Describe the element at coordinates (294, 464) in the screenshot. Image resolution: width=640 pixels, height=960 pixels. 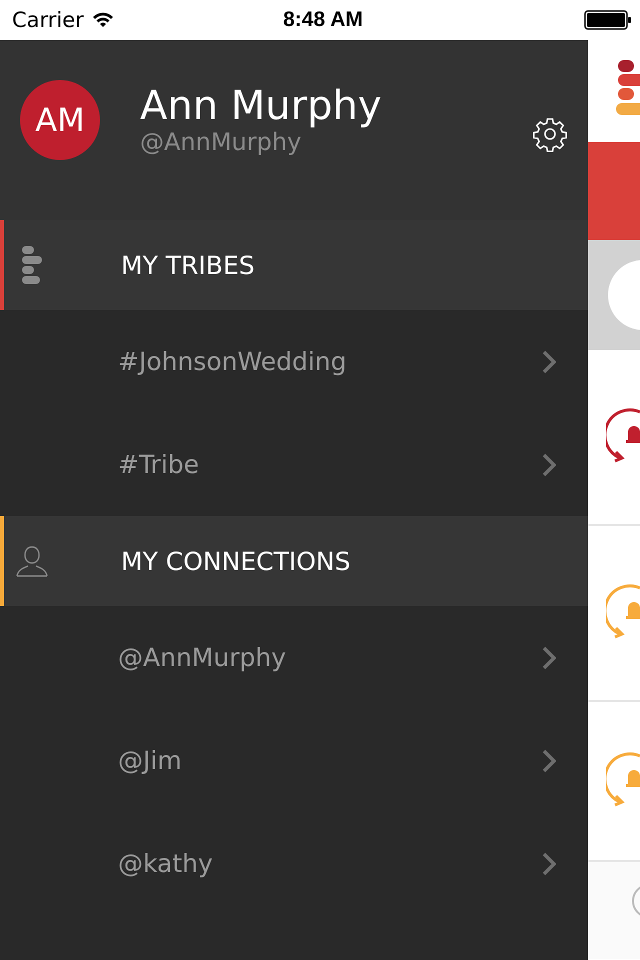
I see `menu-item: #Tribe` at that location.